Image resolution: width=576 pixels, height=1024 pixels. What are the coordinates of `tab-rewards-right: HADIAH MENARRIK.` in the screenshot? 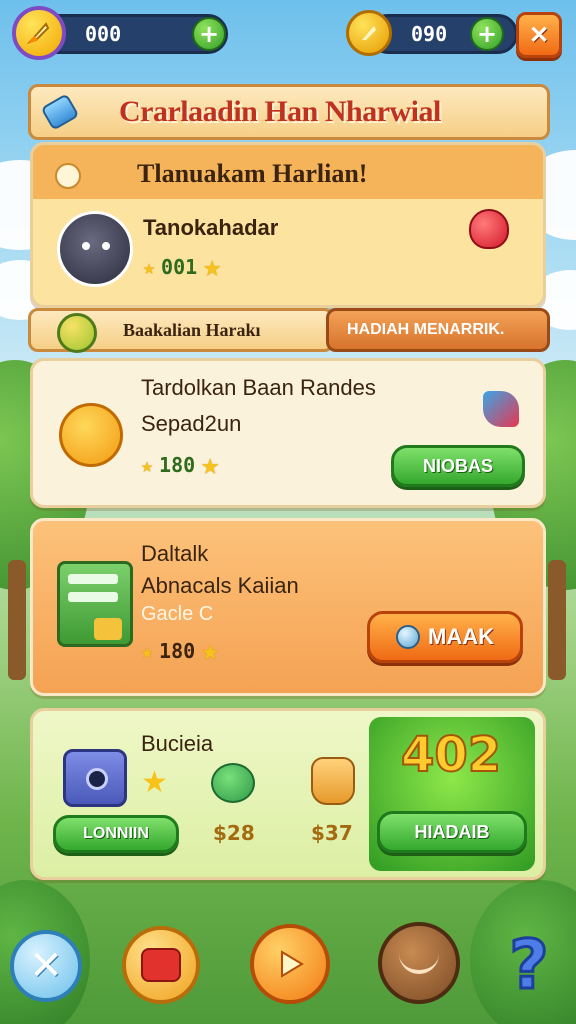 It's located at (438, 330).